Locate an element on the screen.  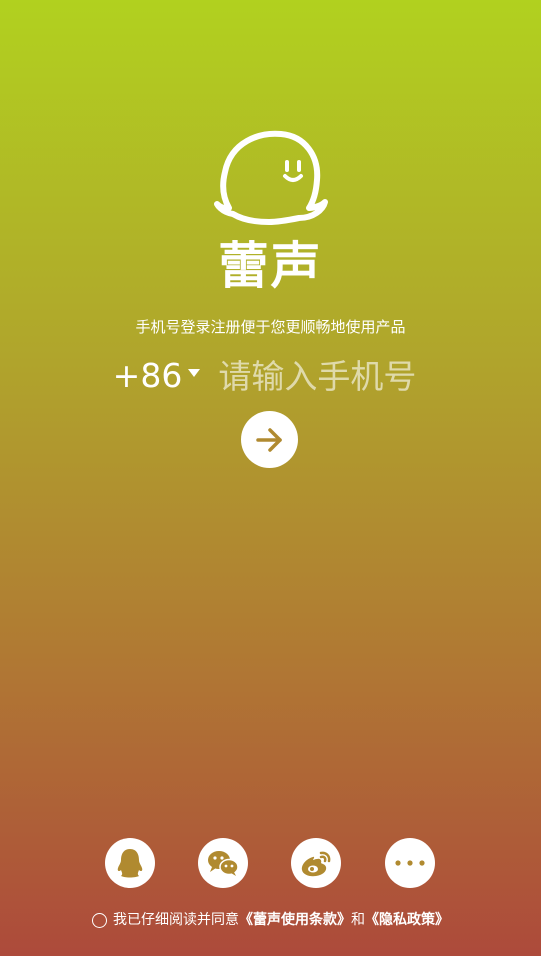
arrow-right-icon is located at coordinates (268, 439).